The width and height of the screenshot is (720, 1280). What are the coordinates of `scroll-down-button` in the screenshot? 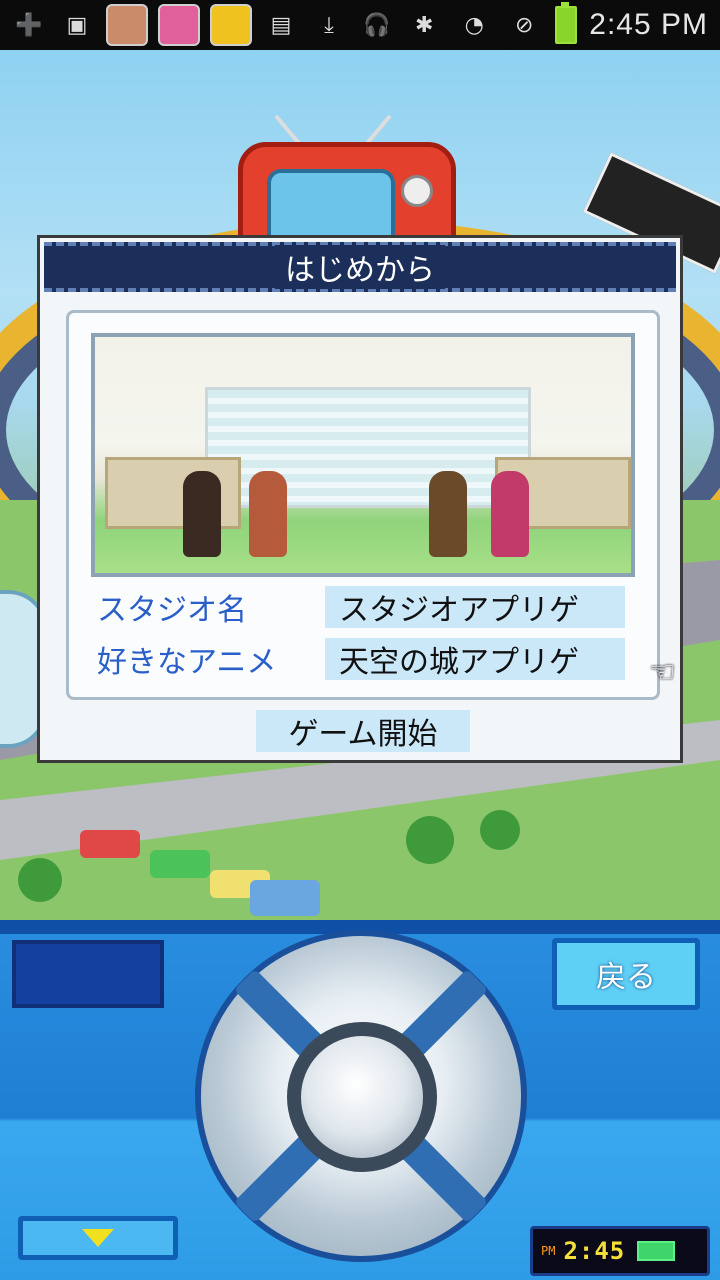 It's located at (98, 1238).